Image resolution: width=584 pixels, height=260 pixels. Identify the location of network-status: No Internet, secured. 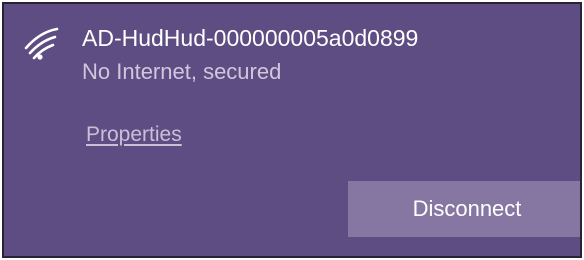
(182, 71).